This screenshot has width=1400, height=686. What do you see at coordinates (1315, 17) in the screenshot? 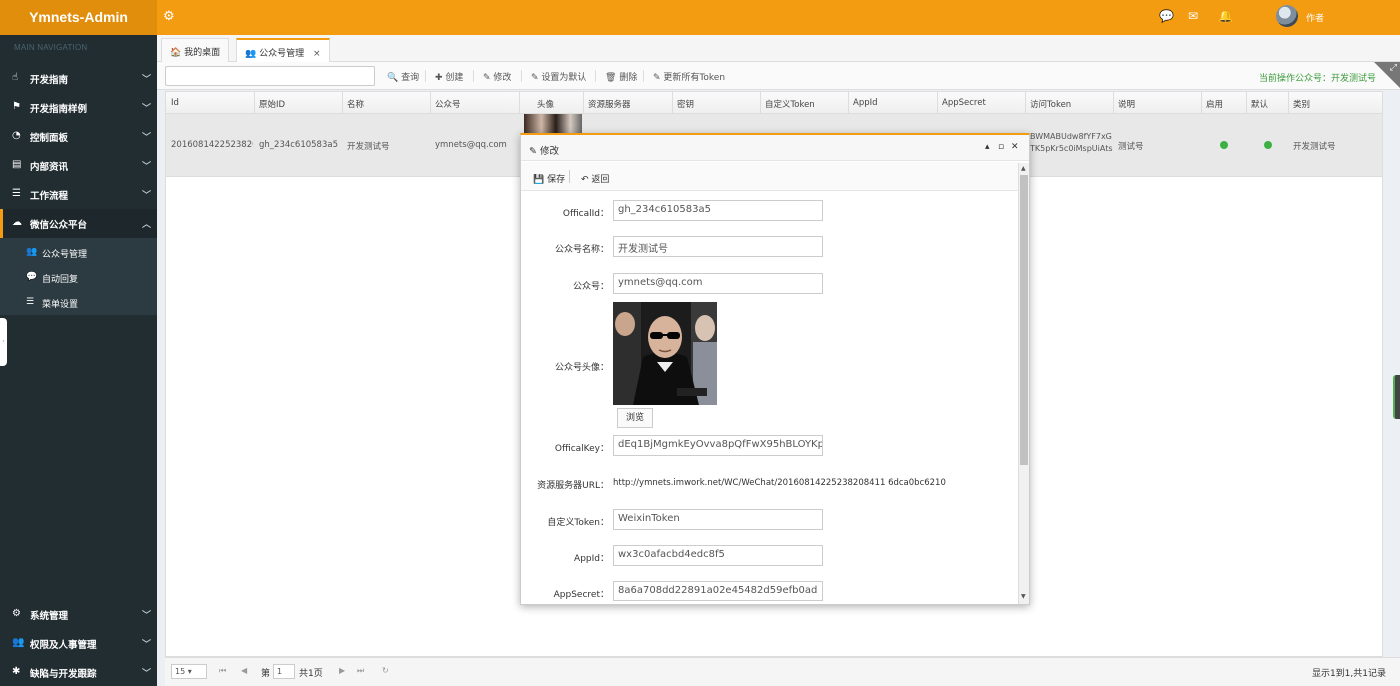
I see `user-name: 作者` at bounding box center [1315, 17].